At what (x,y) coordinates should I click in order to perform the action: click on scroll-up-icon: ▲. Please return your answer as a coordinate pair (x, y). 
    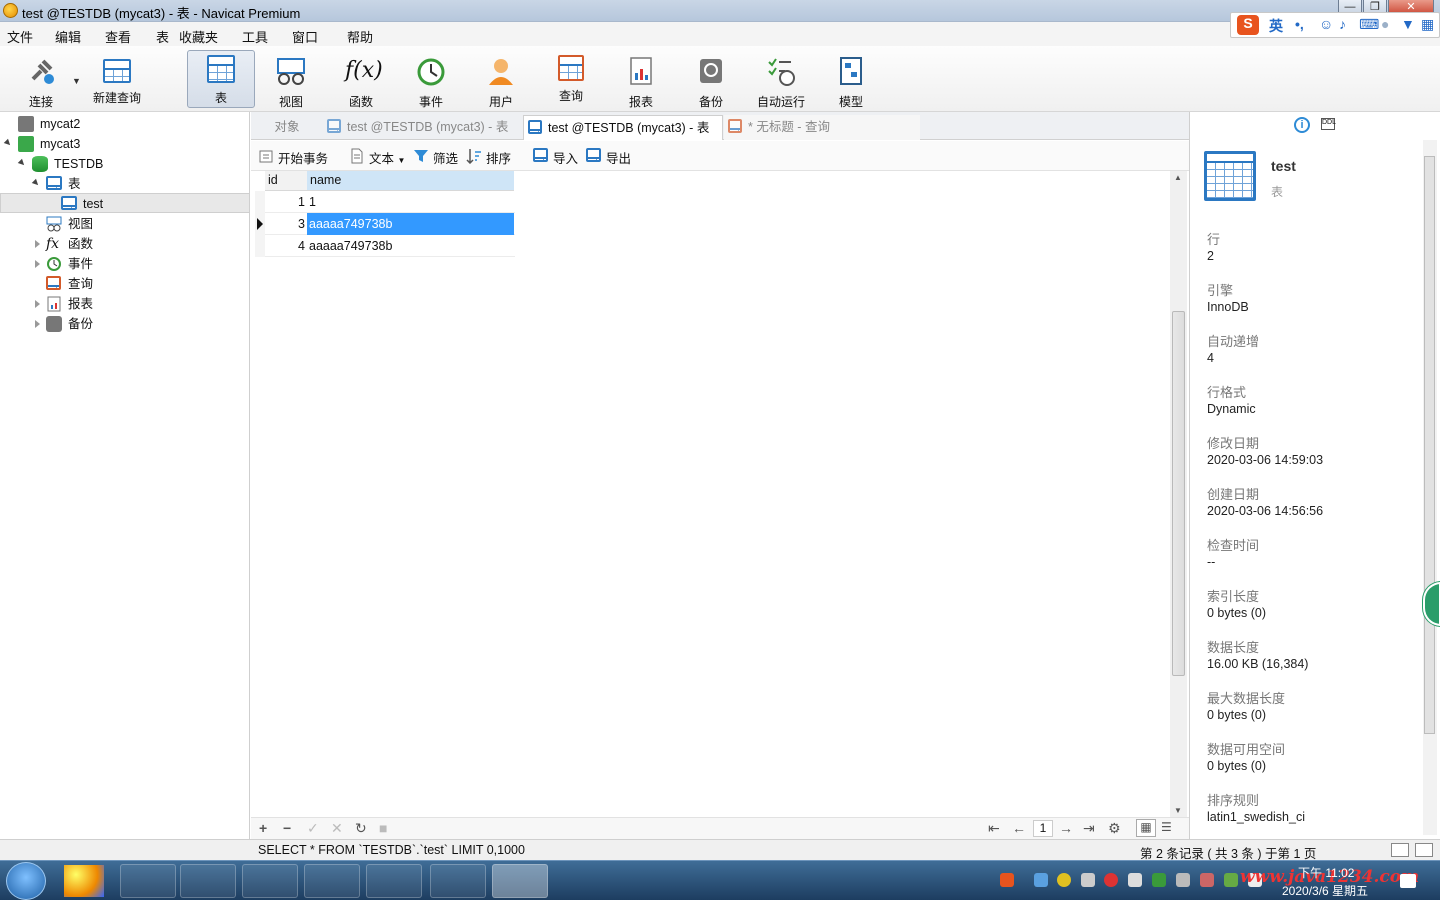
    Looking at the image, I should click on (1178, 177).